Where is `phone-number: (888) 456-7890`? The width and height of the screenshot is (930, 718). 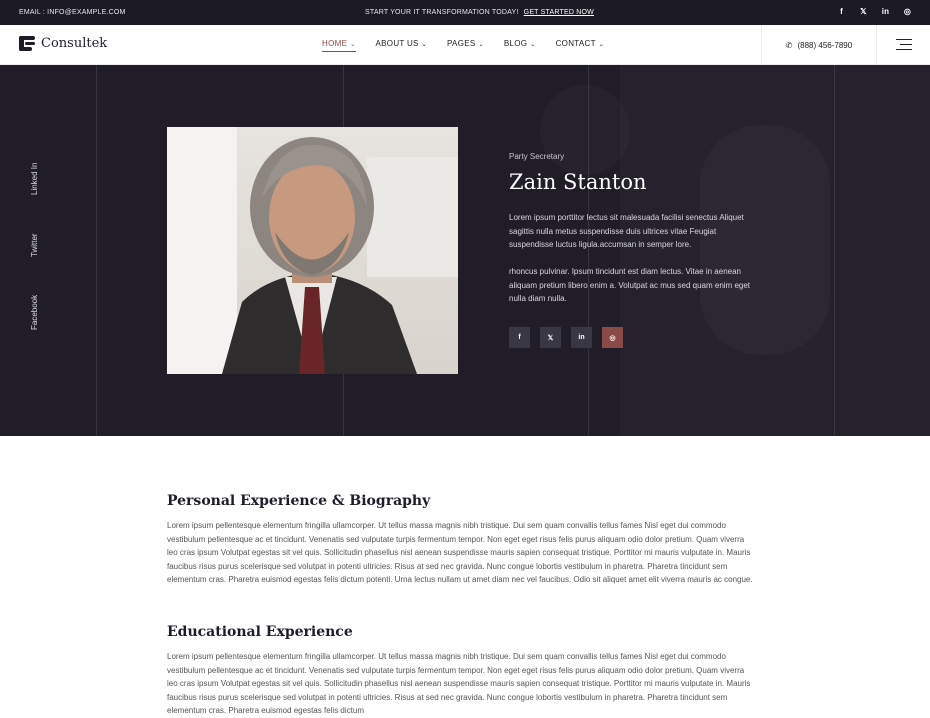 phone-number: (888) 456-7890 is located at coordinates (825, 45).